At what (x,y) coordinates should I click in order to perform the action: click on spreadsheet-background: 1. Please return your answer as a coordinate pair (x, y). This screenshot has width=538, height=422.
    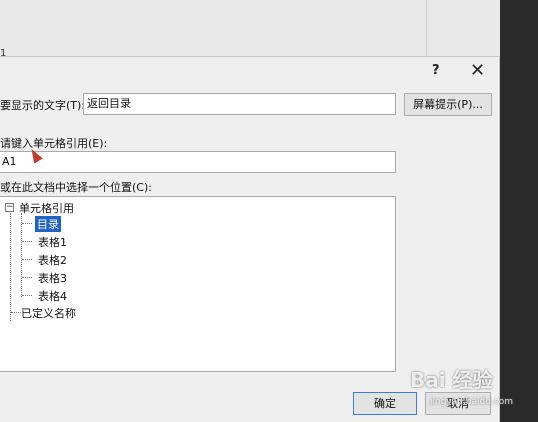
    Looking at the image, I should click on (250, 31).